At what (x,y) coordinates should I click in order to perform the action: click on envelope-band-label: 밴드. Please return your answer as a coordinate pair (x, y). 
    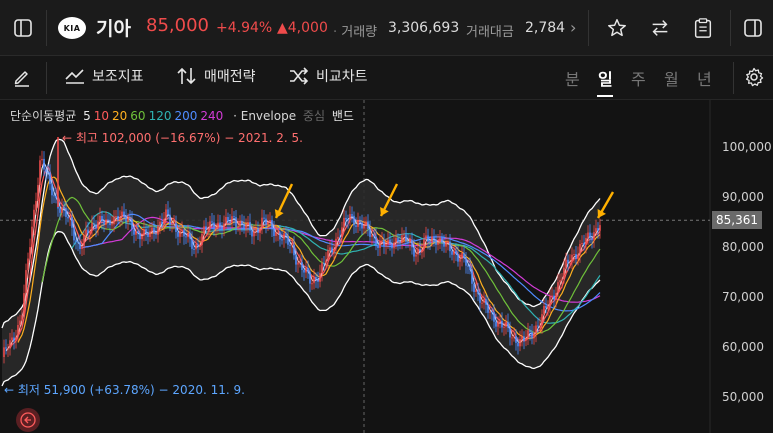
    Looking at the image, I should click on (342, 116).